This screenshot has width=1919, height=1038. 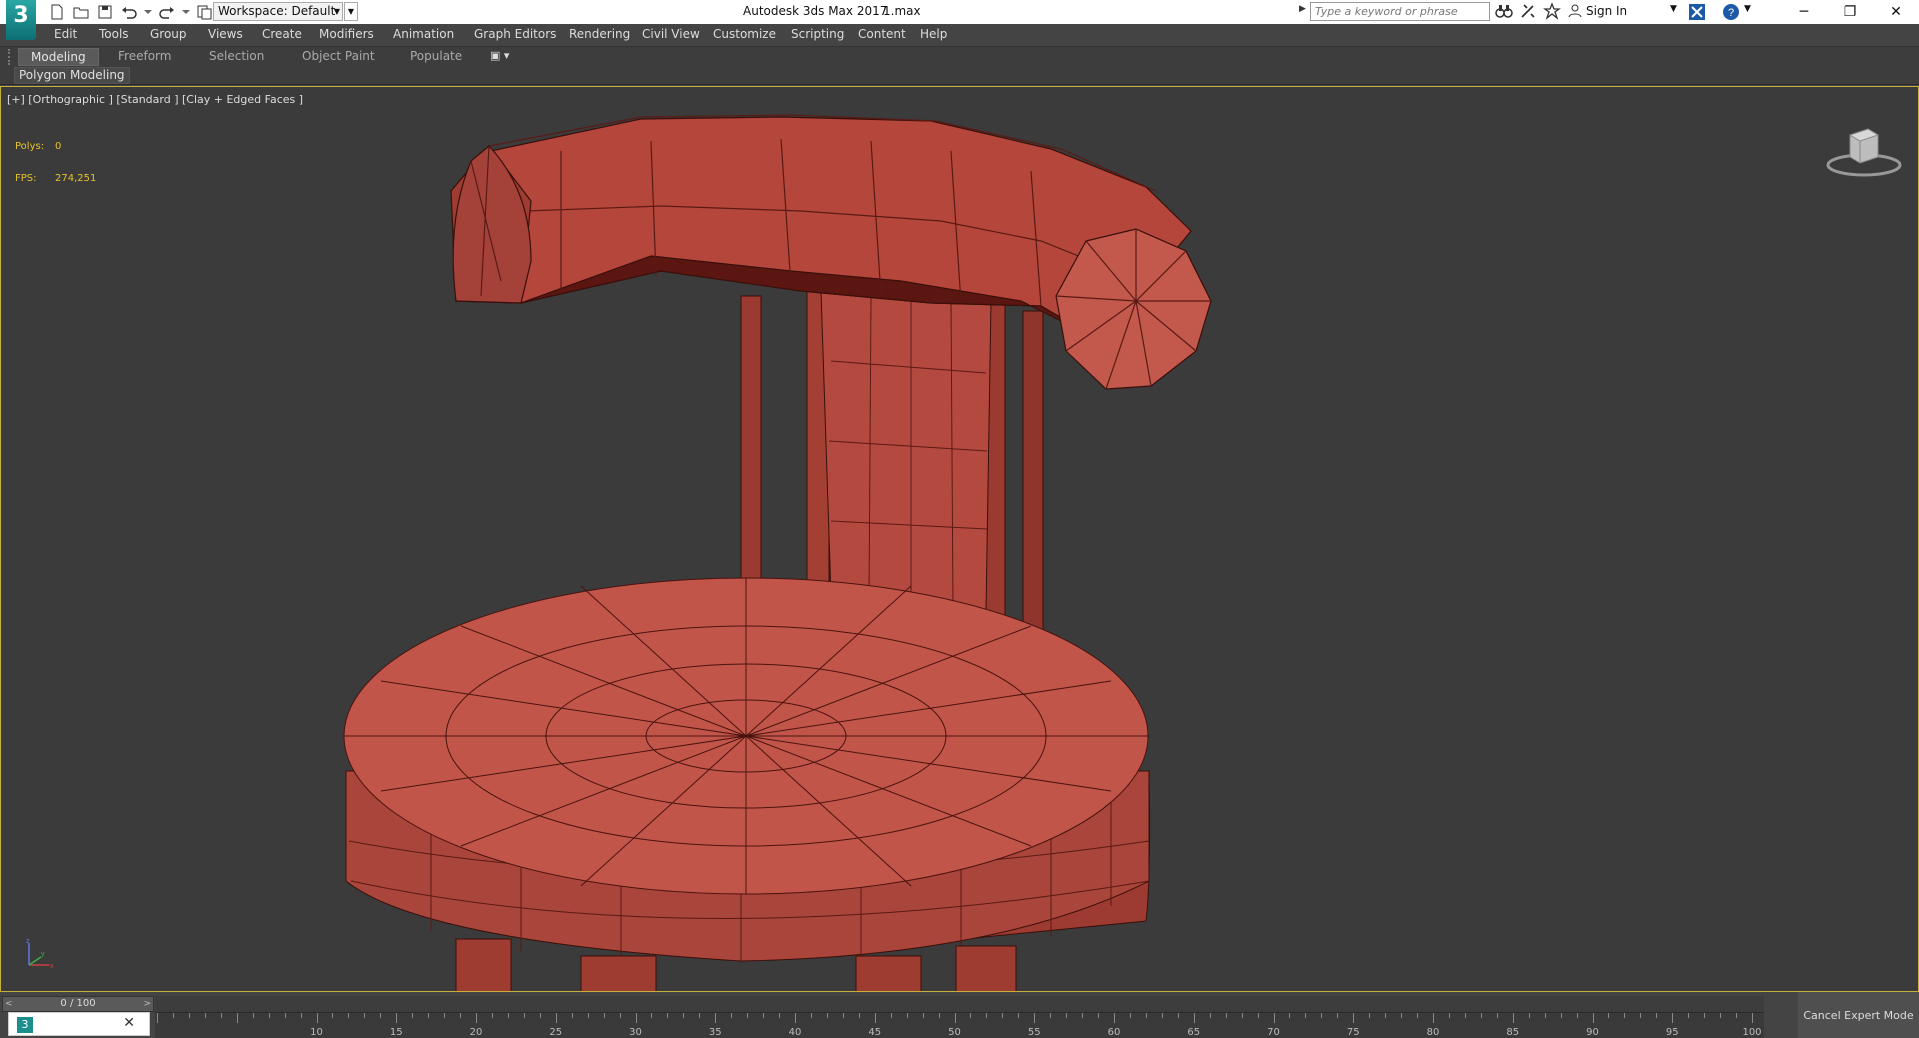 I want to click on expand-search-icon: ▶, so click(x=1302, y=9).